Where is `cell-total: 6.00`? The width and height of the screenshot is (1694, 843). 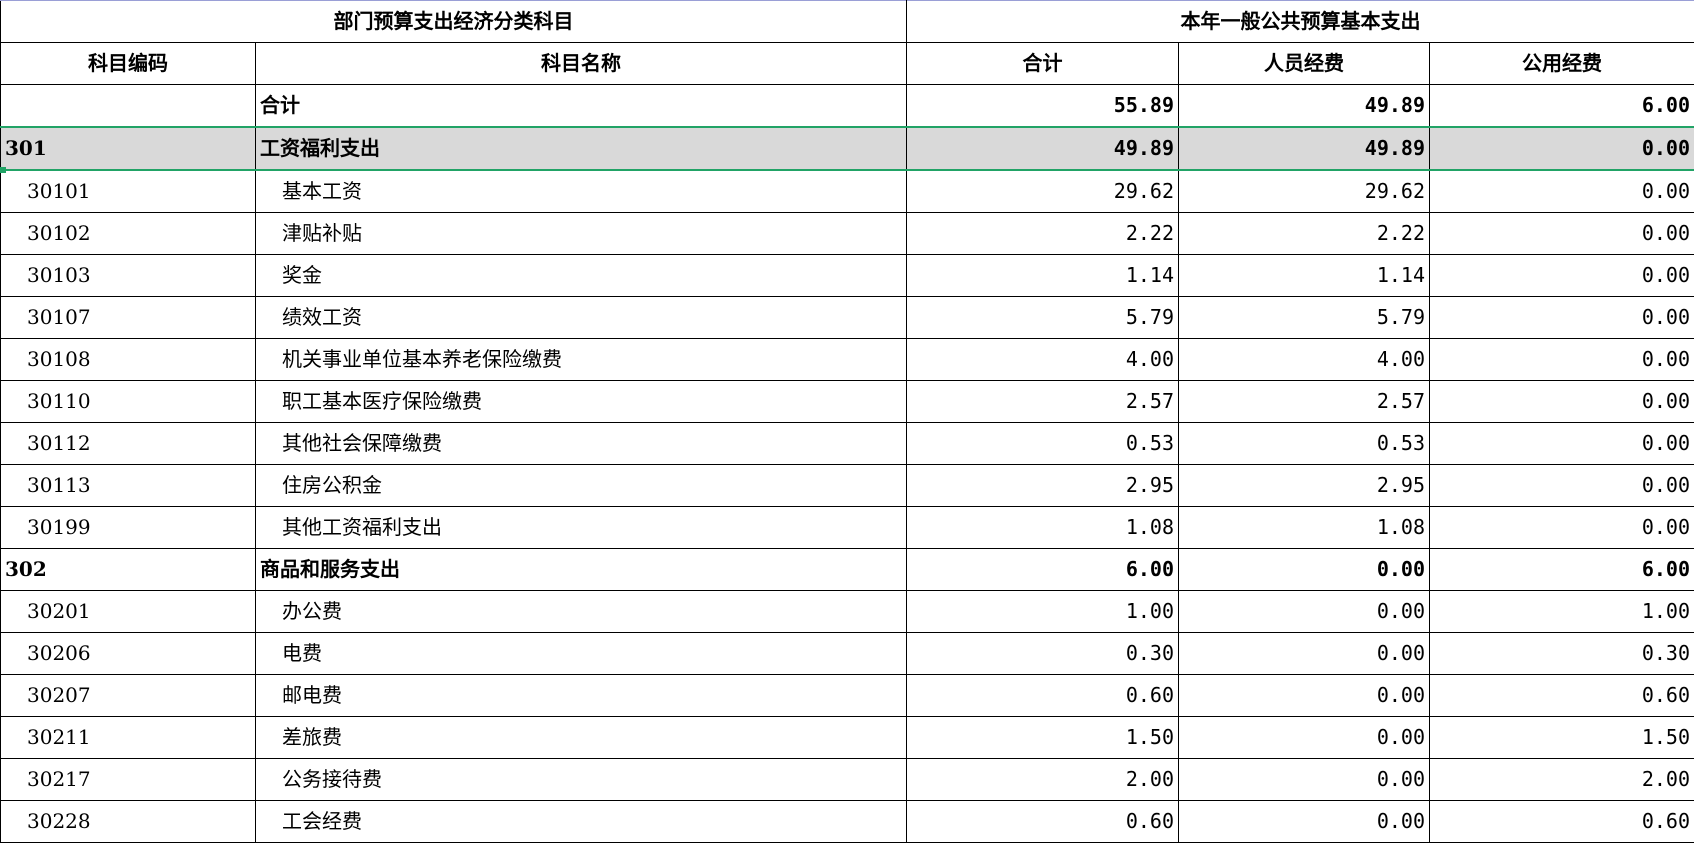 cell-total: 6.00 is located at coordinates (1043, 570).